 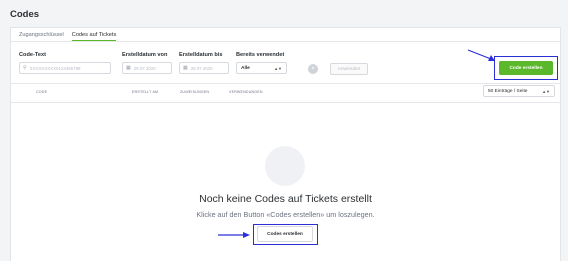 What do you see at coordinates (194, 92) in the screenshot?
I see `column-assignments: Zuweisungen` at bounding box center [194, 92].